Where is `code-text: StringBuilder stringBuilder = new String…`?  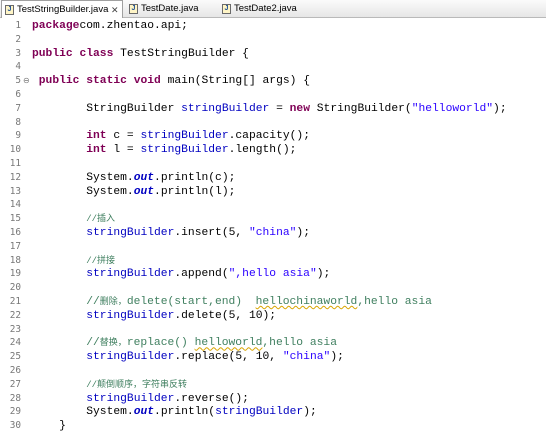 code-text: StringBuilder stringBuilder = new String… is located at coordinates (269, 108).